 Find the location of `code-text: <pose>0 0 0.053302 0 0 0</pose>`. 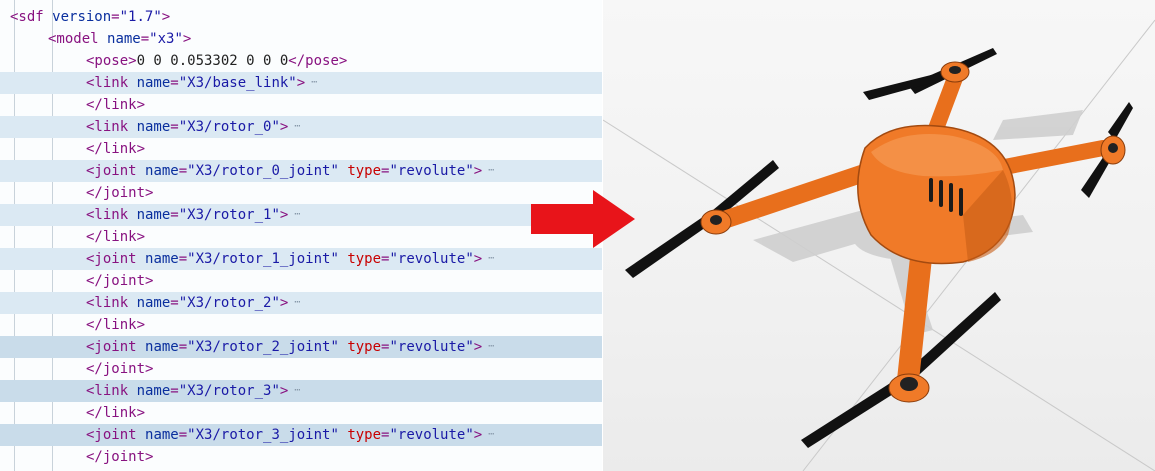

code-text: <pose>0 0 0.053302 0 0 0</pose> is located at coordinates (216, 61).